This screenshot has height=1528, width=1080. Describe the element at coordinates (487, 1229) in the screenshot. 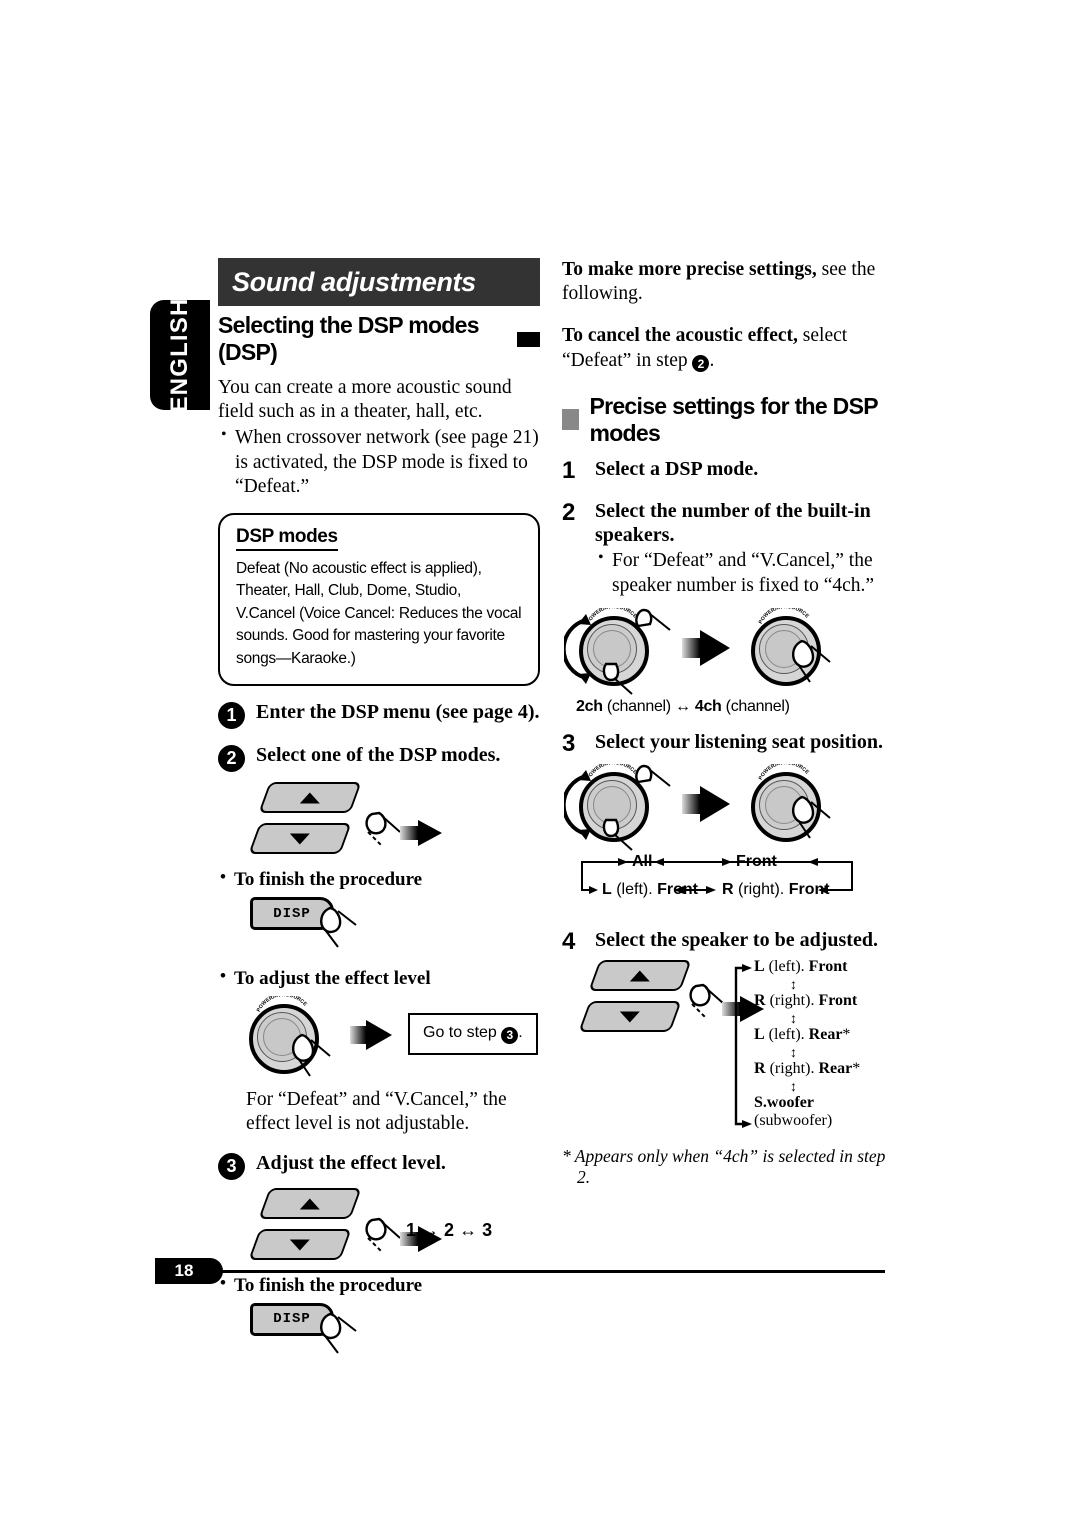

I see `level-value-3: 3` at that location.